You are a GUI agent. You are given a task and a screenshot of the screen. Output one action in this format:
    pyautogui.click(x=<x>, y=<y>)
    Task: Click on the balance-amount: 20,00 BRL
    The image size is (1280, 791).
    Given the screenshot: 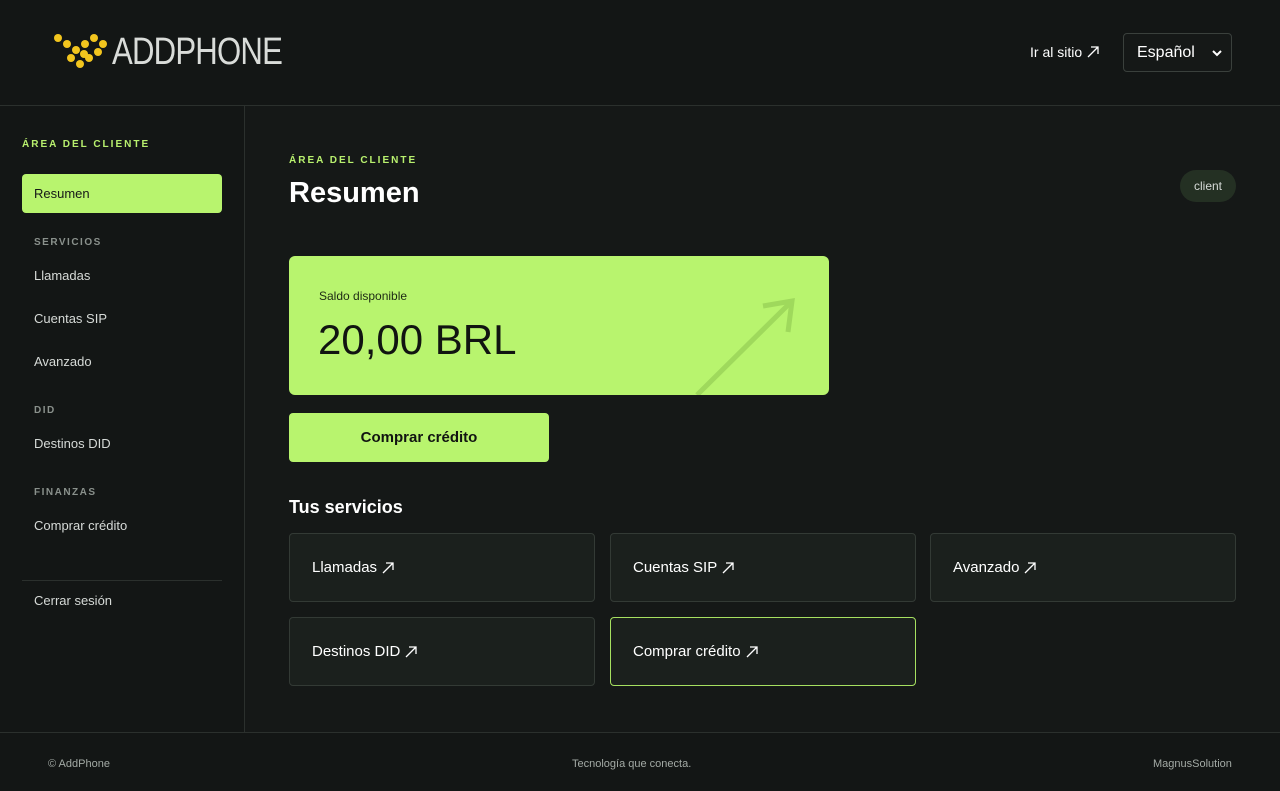 What is the action you would take?
    pyautogui.click(x=417, y=339)
    